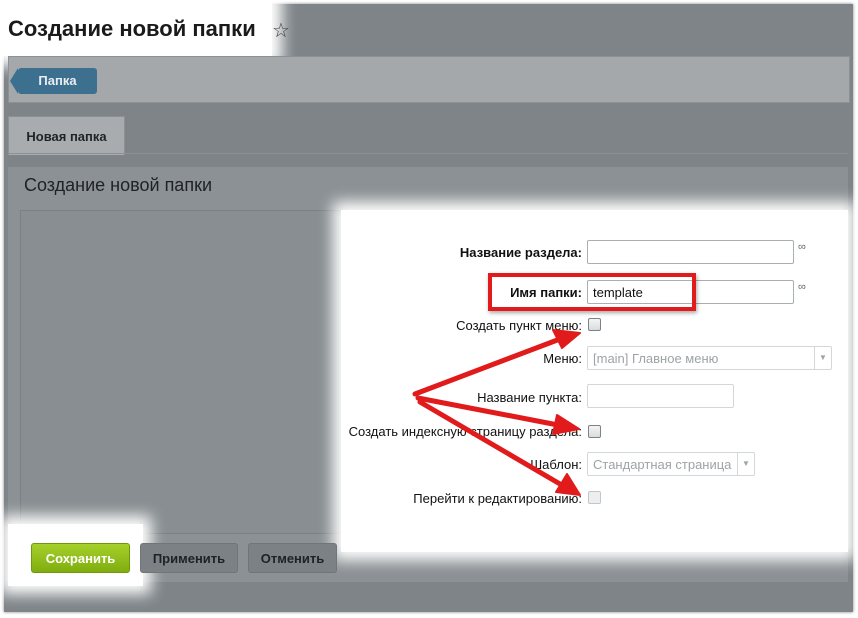 This screenshot has width=858, height=618. I want to click on favorite-star-icon: ☆, so click(281, 30).